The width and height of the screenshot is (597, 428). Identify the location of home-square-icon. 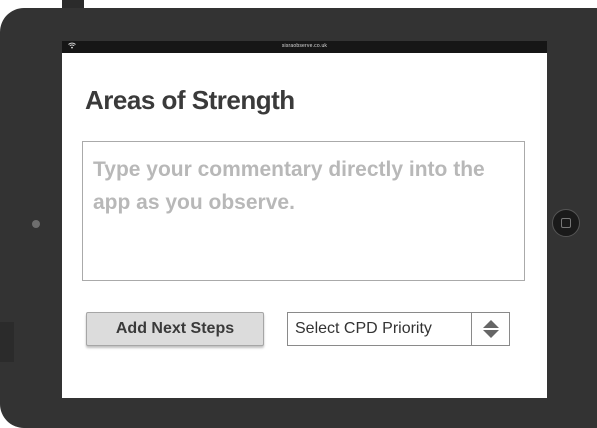
(566, 223).